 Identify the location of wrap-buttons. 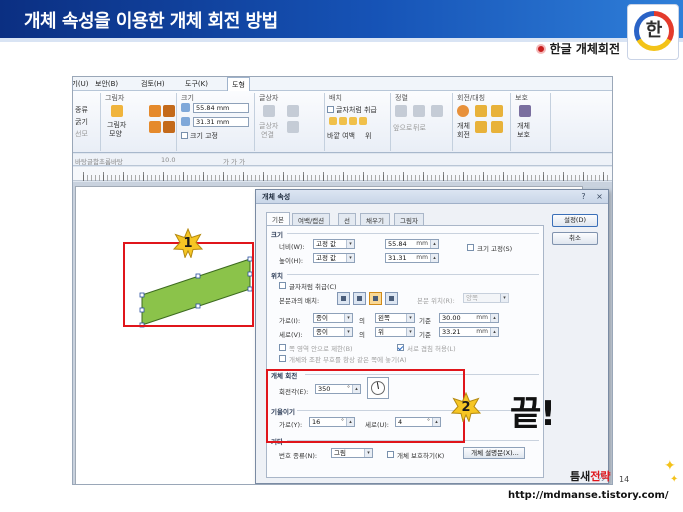
(372, 299).